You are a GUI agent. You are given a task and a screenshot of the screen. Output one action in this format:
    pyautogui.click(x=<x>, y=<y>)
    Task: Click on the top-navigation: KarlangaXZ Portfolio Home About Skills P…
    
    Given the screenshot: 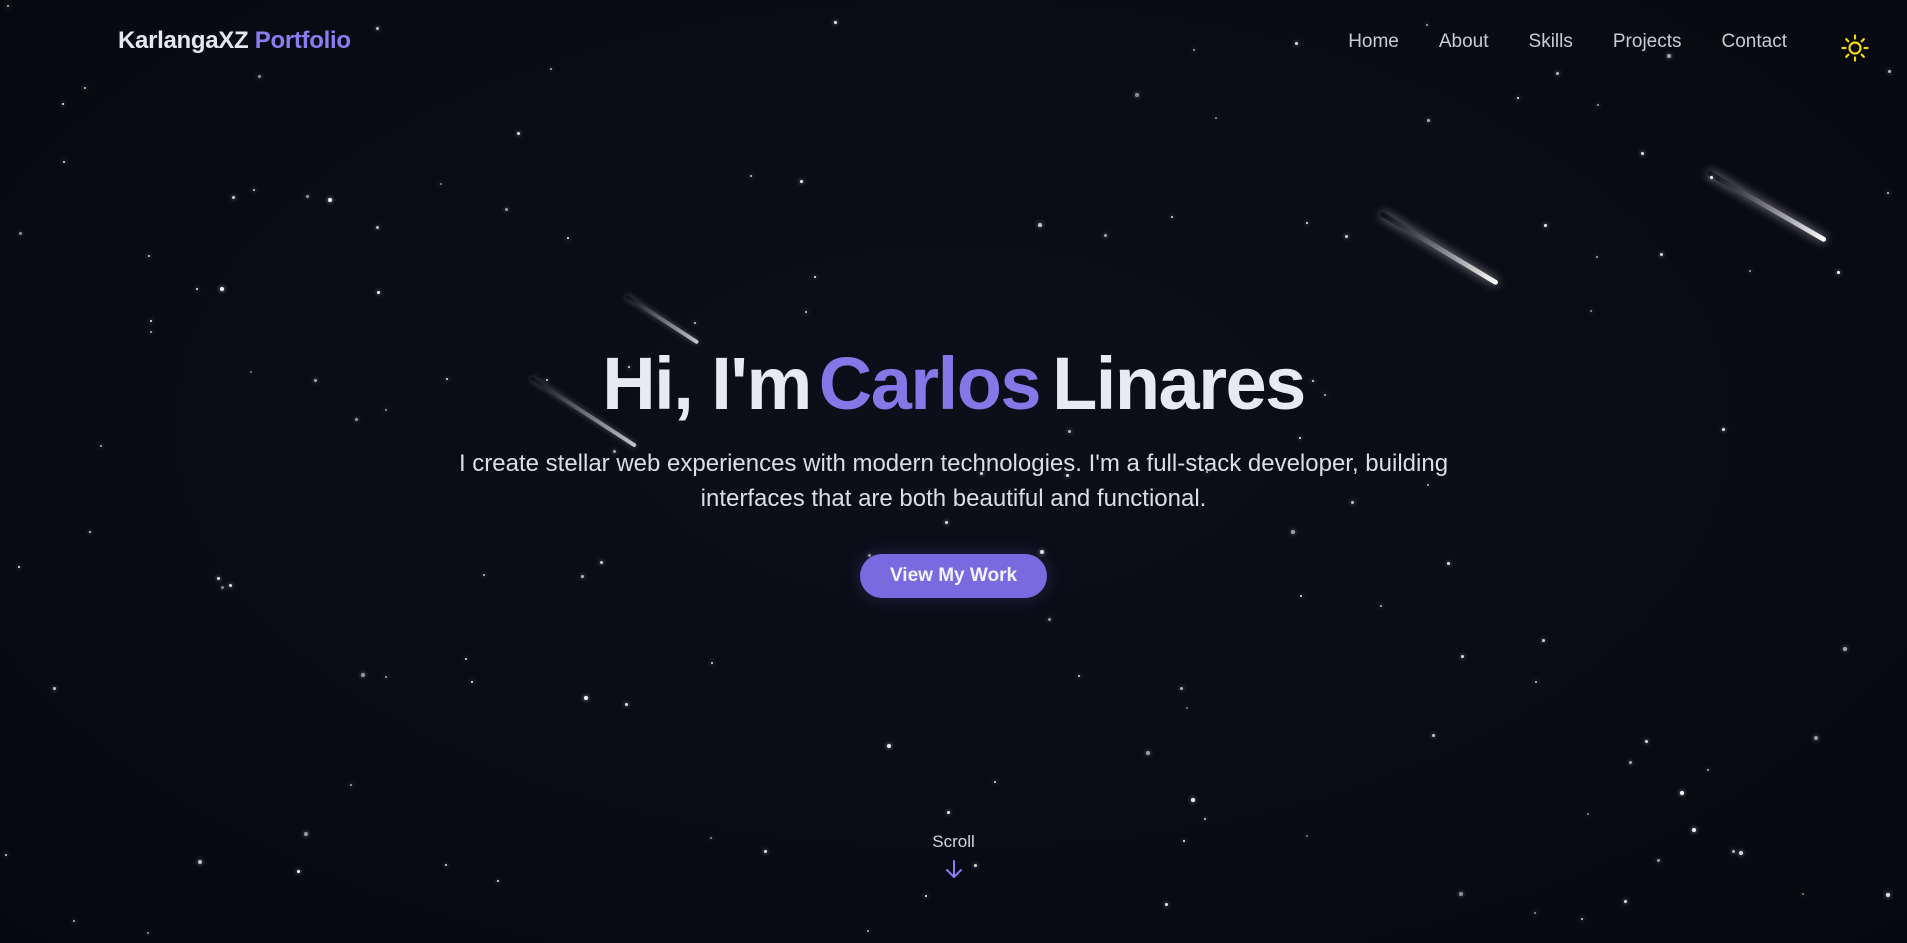 What is the action you would take?
    pyautogui.click(x=953, y=43)
    